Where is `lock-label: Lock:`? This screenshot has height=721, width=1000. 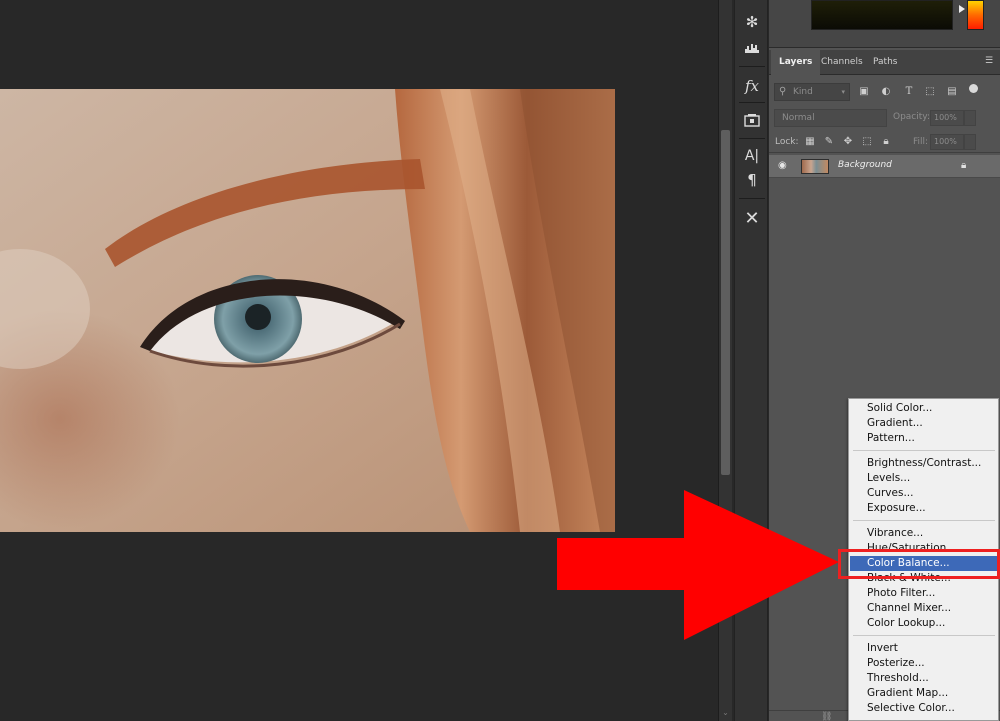 lock-label: Lock: is located at coordinates (787, 142).